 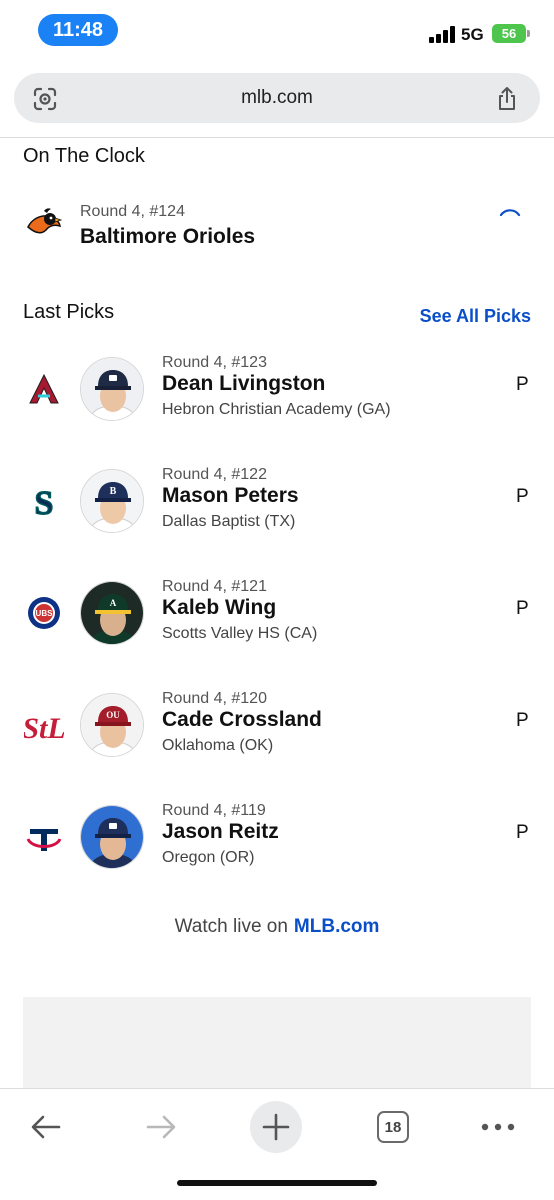 I want to click on svg-text: S, so click(x=44, y=503).